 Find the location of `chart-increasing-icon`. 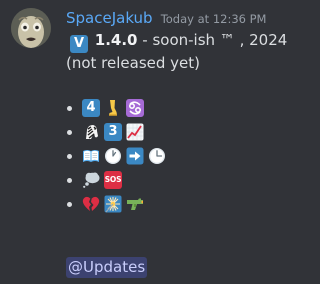

chart-increasing-icon is located at coordinates (135, 132).